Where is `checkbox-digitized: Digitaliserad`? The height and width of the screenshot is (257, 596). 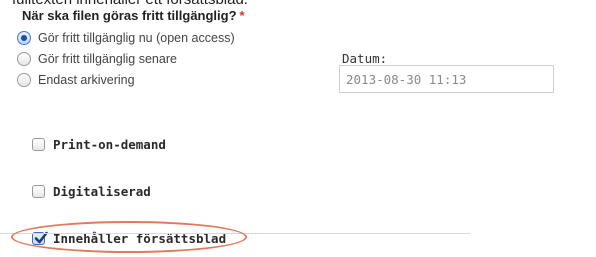 checkbox-digitized: Digitaliserad is located at coordinates (91, 191).